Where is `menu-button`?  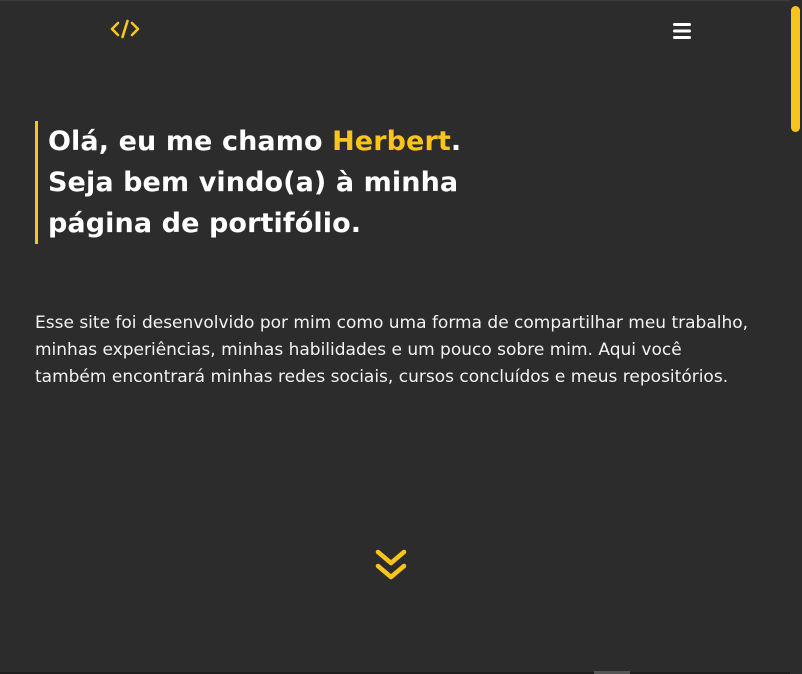
menu-button is located at coordinates (682, 31).